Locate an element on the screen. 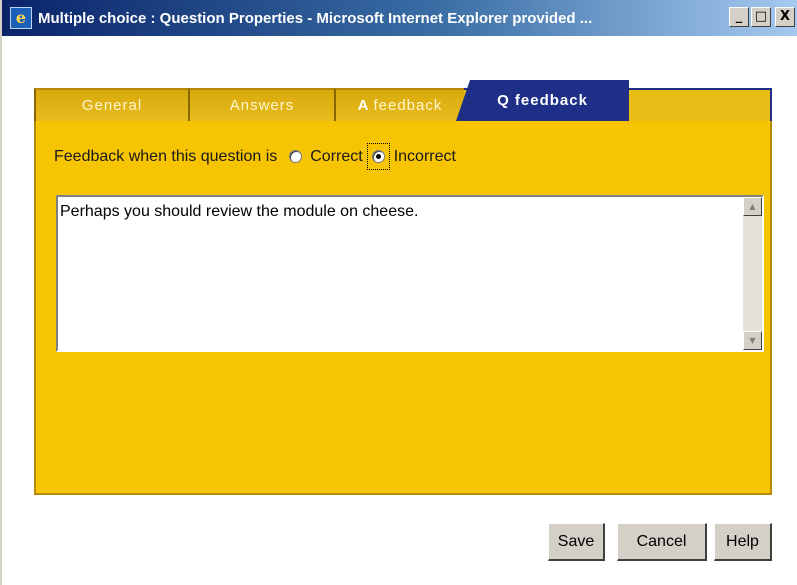  tab-q-feedback: Q feedback is located at coordinates (542, 100).